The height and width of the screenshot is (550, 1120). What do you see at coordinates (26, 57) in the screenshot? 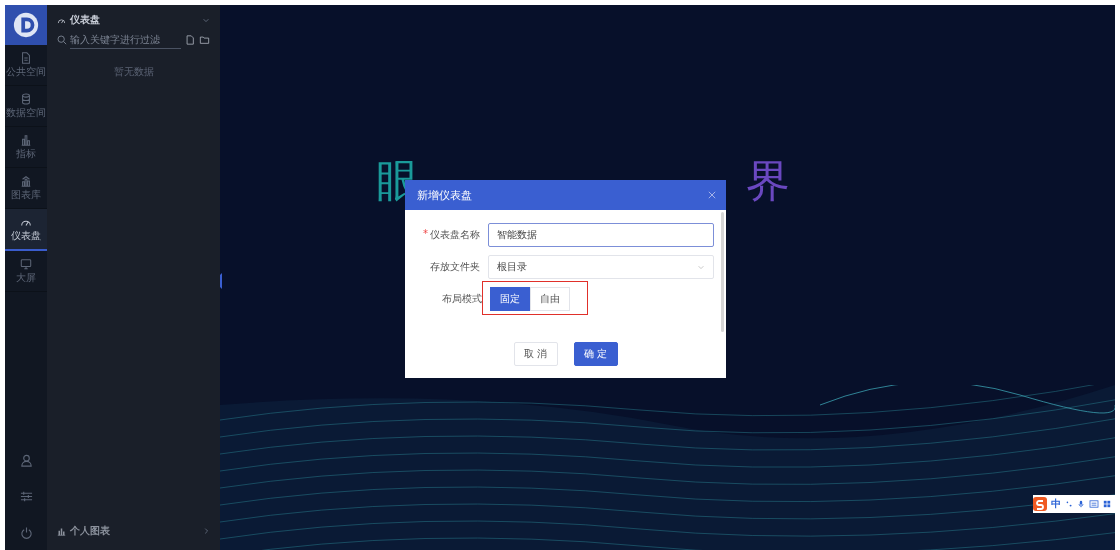
I see `document-icon` at bounding box center [26, 57].